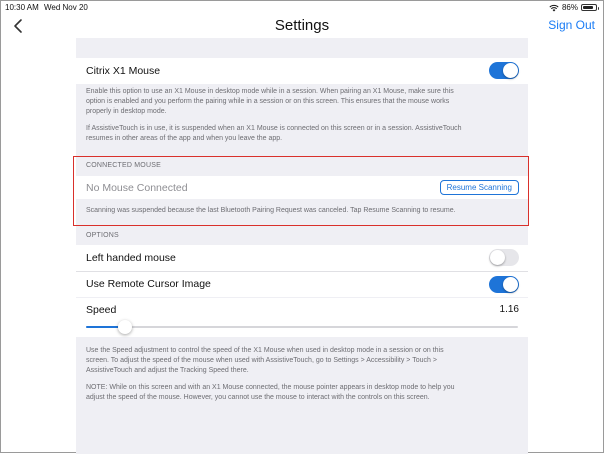 Image resolution: width=604 pixels, height=454 pixels. What do you see at coordinates (302, 284) in the screenshot?
I see `remote-cursor-row: Use Remote Cursor Image` at bounding box center [302, 284].